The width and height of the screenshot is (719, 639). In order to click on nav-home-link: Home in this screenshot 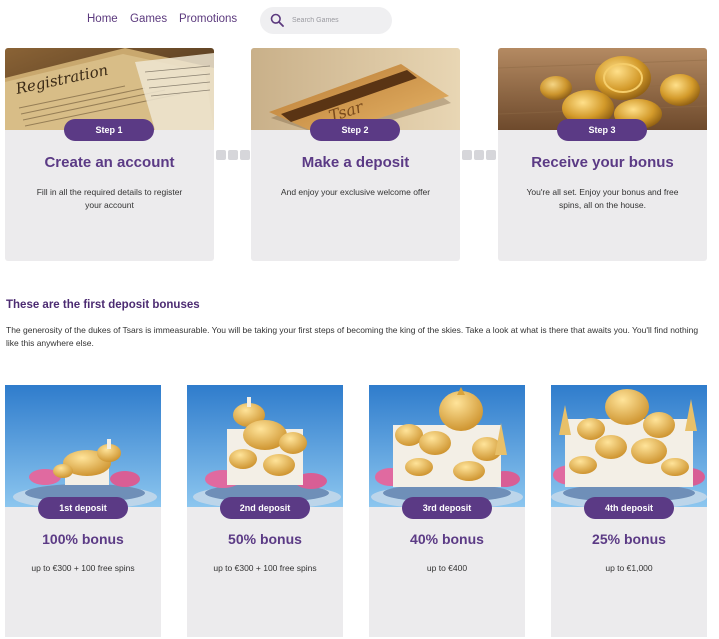, I will do `click(102, 19)`.